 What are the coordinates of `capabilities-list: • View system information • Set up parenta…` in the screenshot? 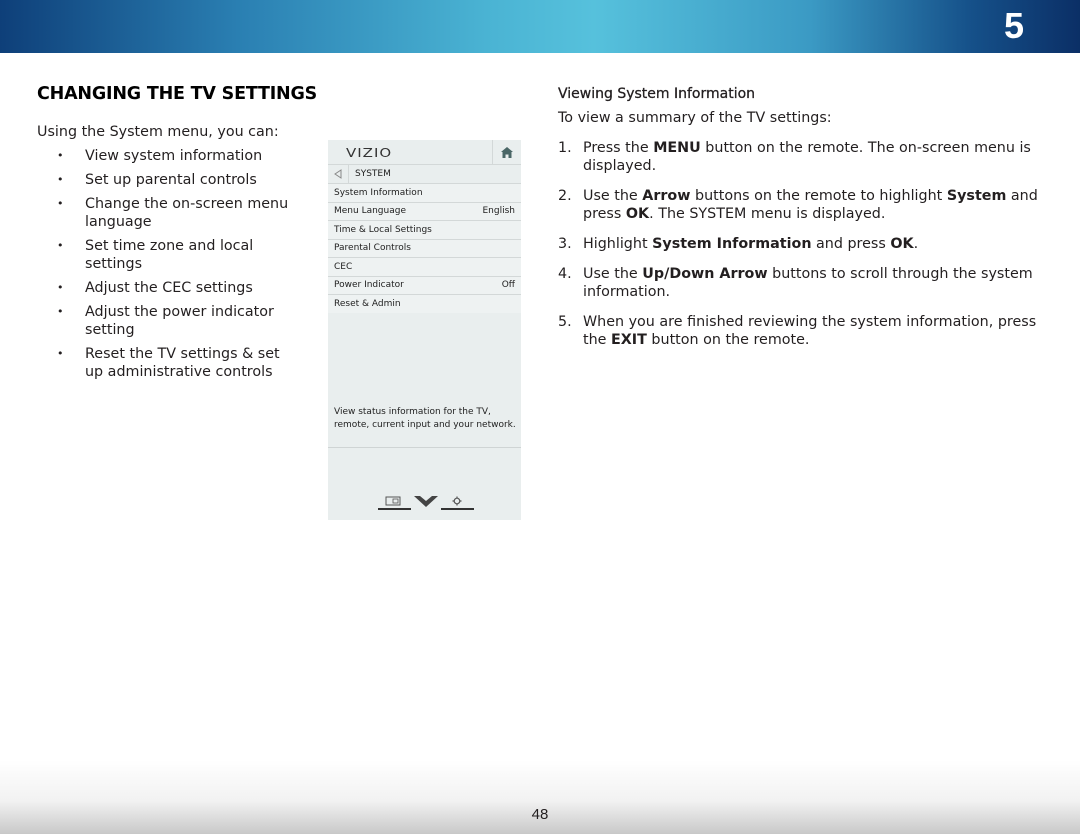 It's located at (177, 267).